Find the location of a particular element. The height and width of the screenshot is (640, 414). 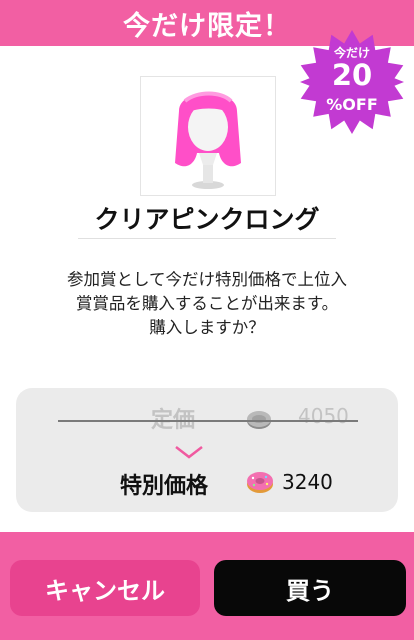

description-line: 参加賞として今だけ特別価格で上位入 is located at coordinates (206, 279).